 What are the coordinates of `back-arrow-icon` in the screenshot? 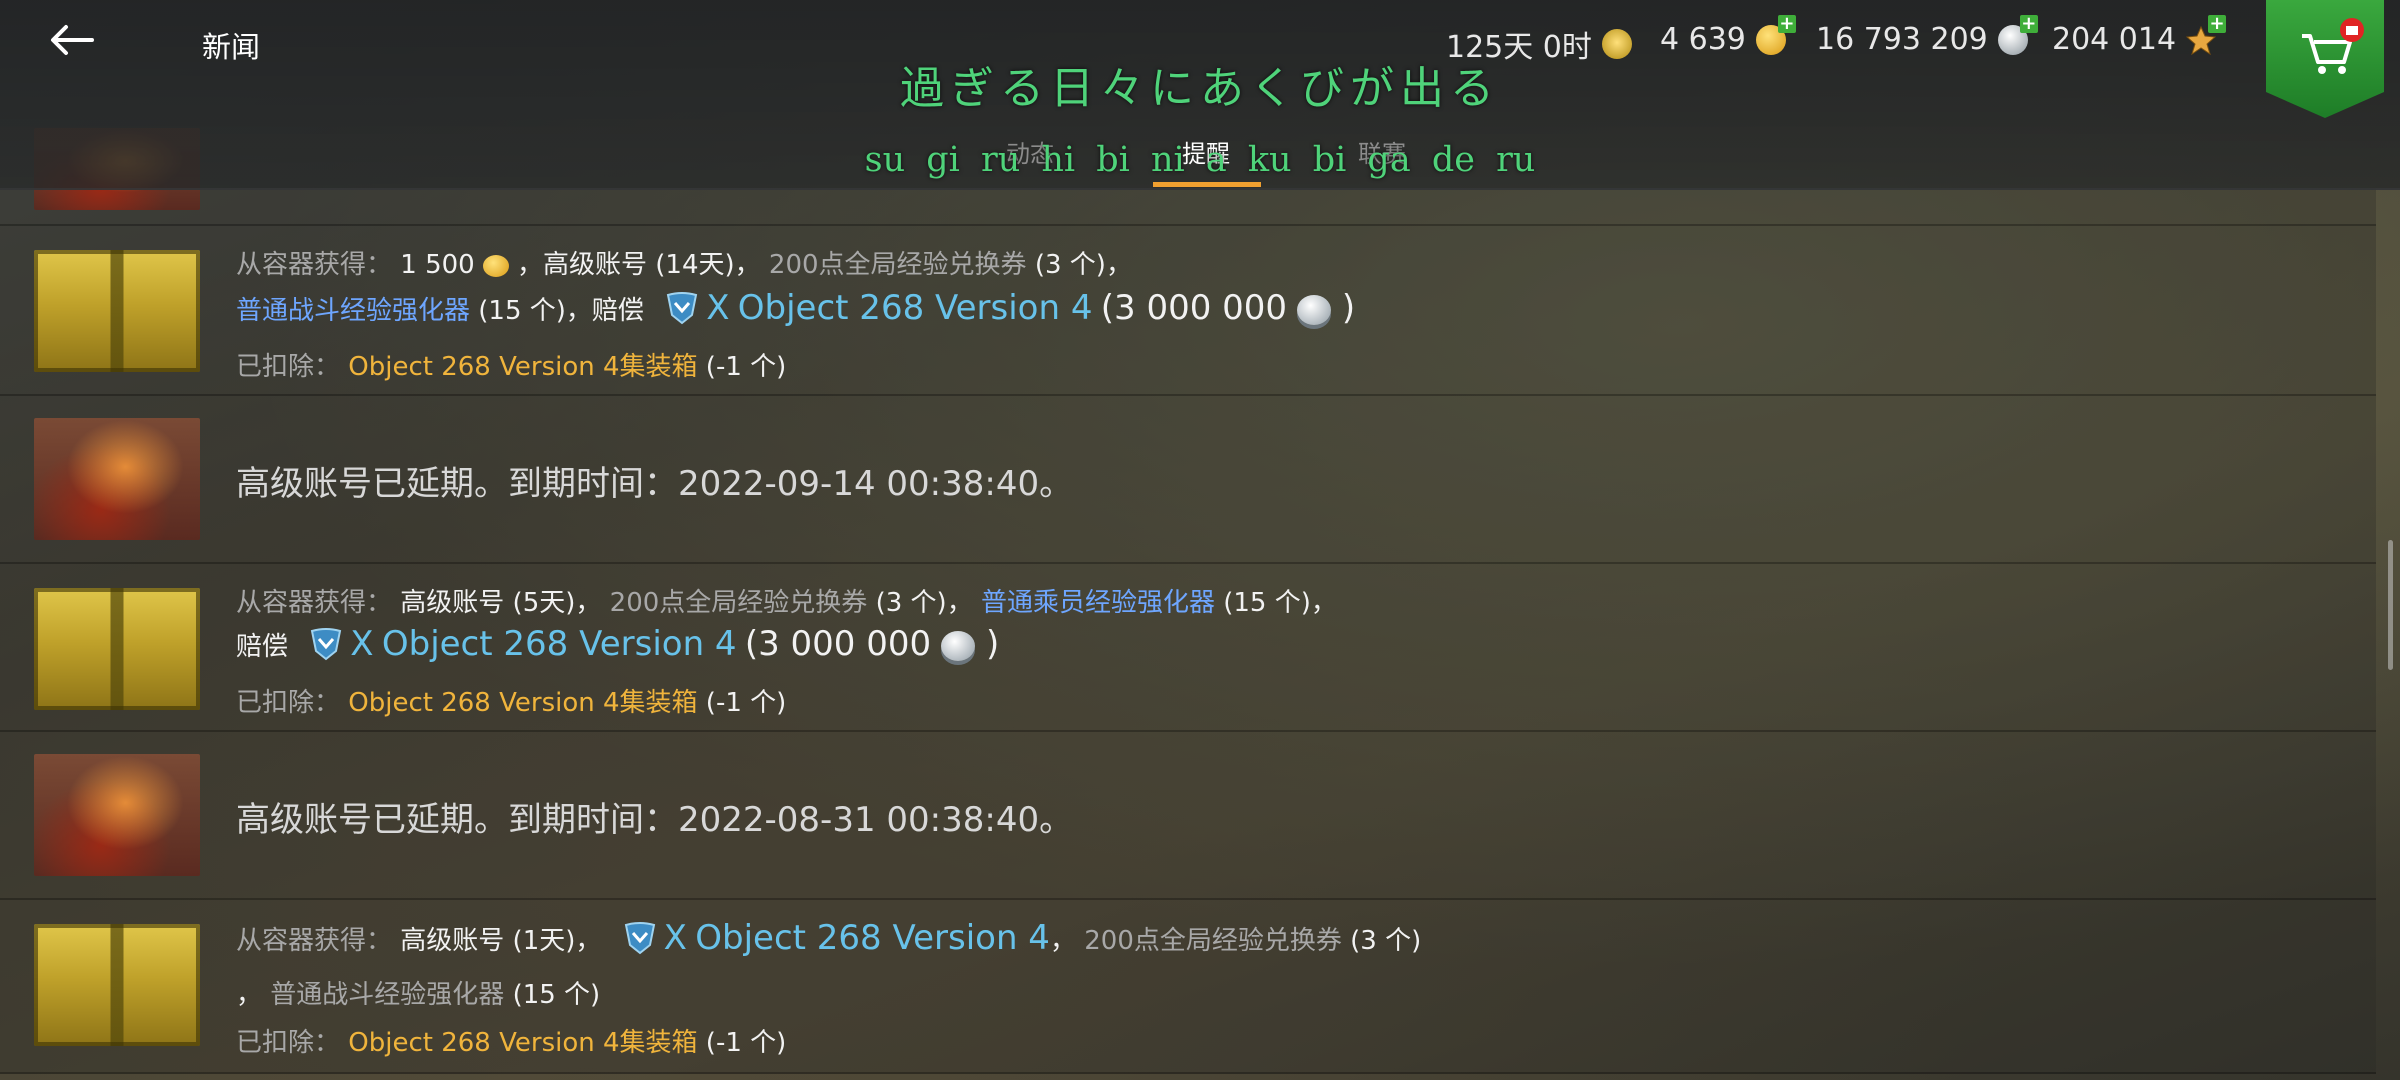 It's located at (72, 40).